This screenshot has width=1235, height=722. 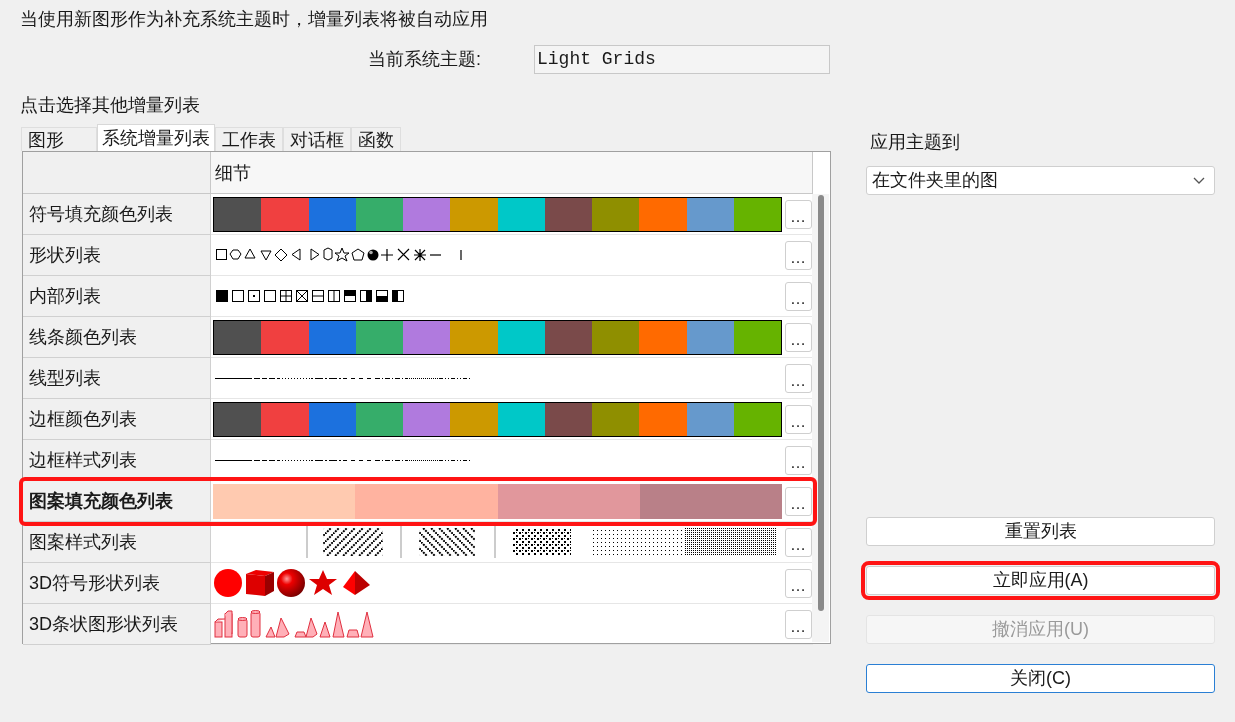 What do you see at coordinates (914, 142) in the screenshot?
I see `apply-to-label: 应用主题到` at bounding box center [914, 142].